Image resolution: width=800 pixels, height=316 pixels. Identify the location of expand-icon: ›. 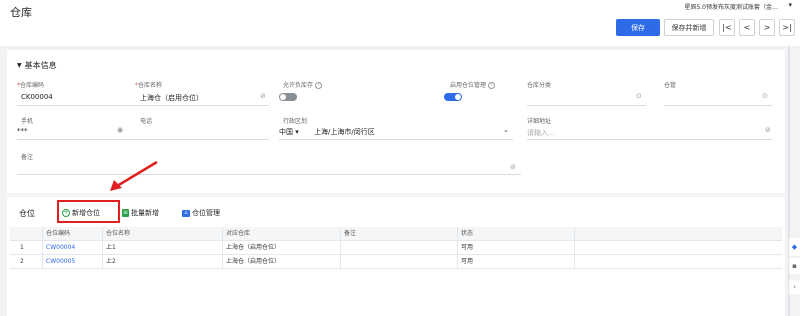
(794, 287).